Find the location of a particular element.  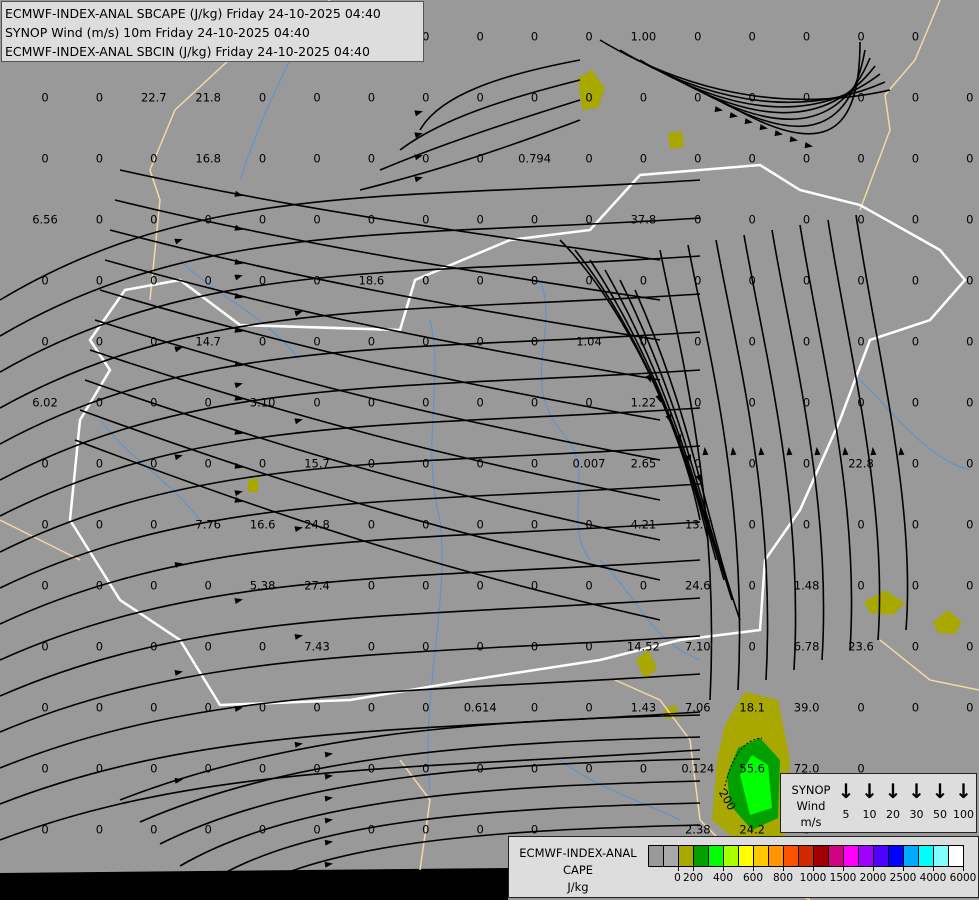

synop-speed-item: ↓ 30 is located at coordinates (917, 800).